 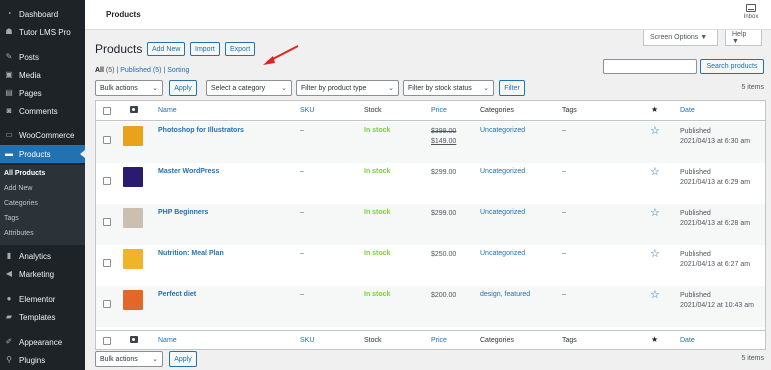 I want to click on view-filters: All (5) | Published (5) | Sorting, so click(x=142, y=70).